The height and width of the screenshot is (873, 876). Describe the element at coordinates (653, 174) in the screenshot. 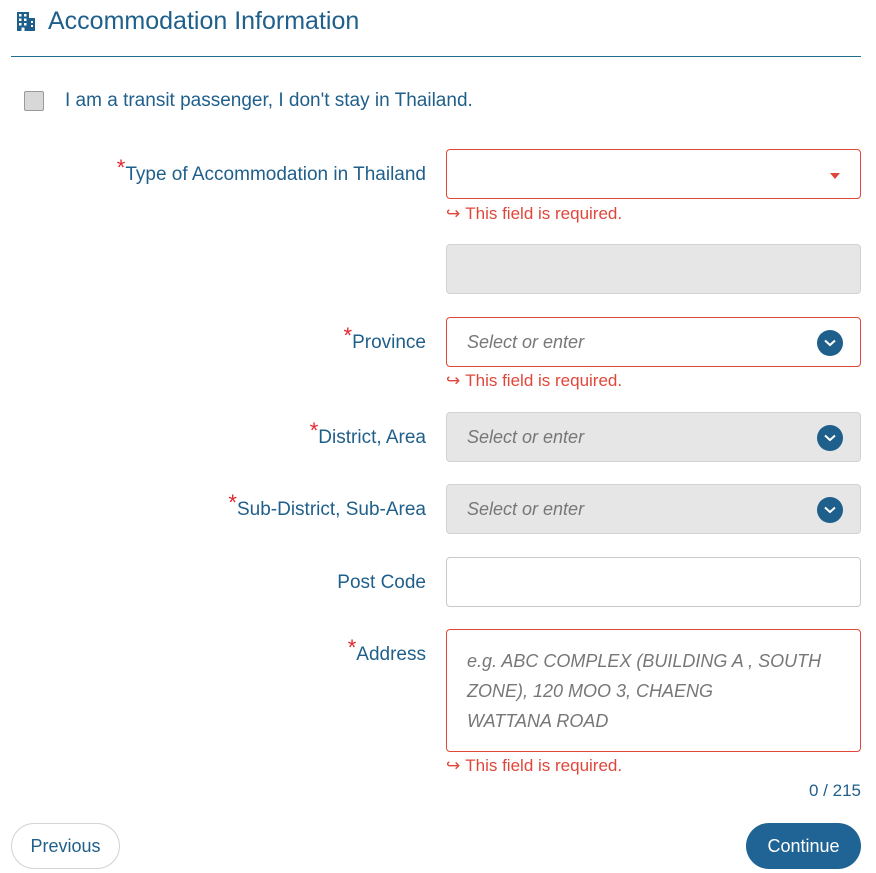

I see `accommodation-type-select` at that location.